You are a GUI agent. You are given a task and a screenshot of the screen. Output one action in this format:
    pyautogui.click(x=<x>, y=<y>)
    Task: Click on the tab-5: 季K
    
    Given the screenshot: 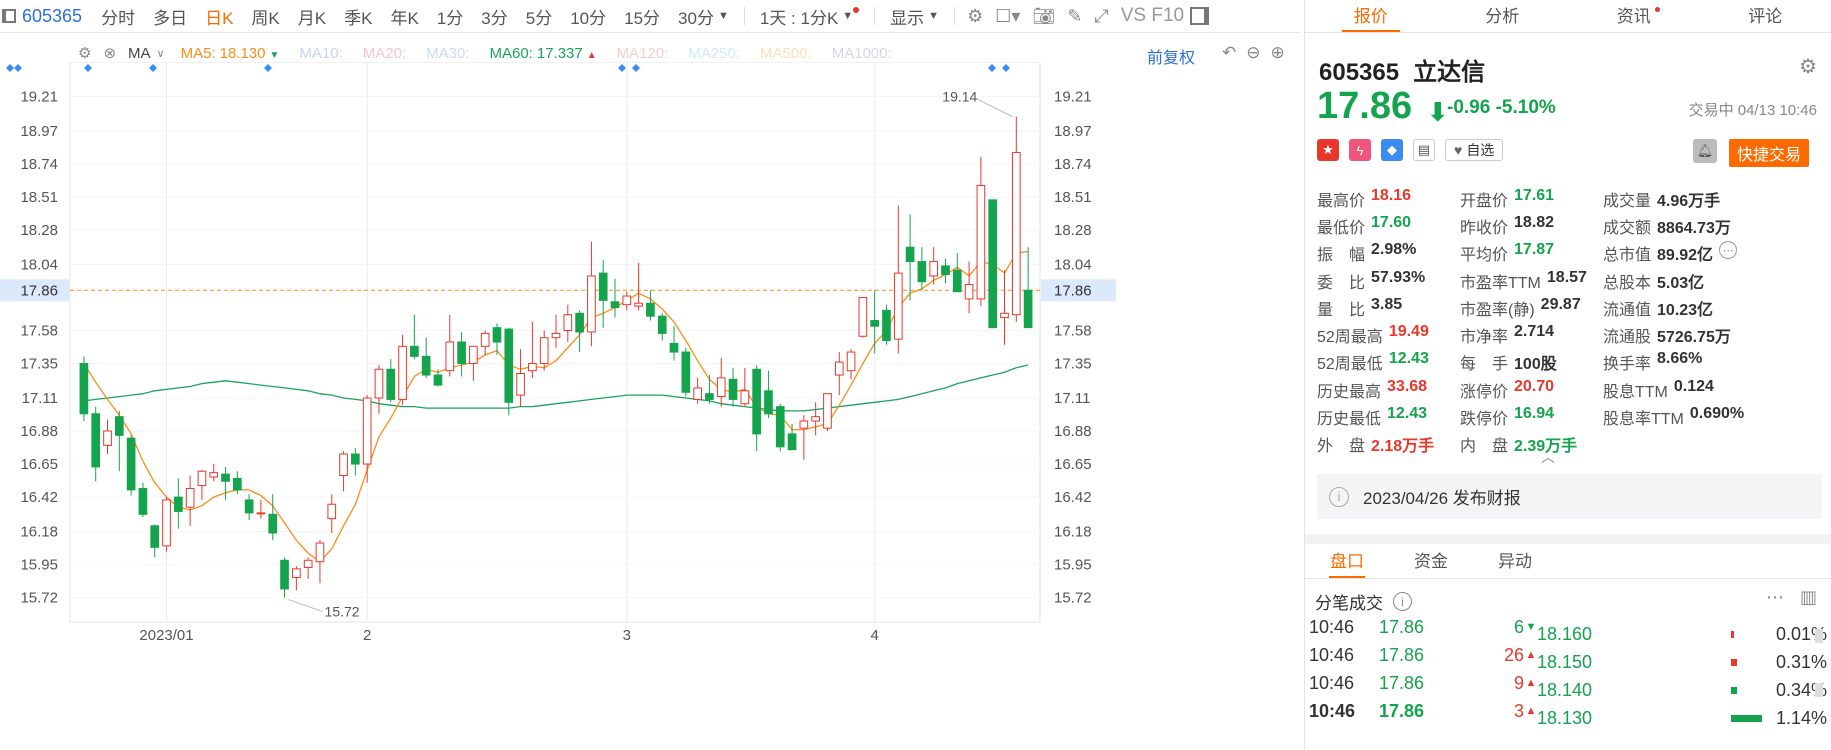 What is the action you would take?
    pyautogui.click(x=358, y=18)
    